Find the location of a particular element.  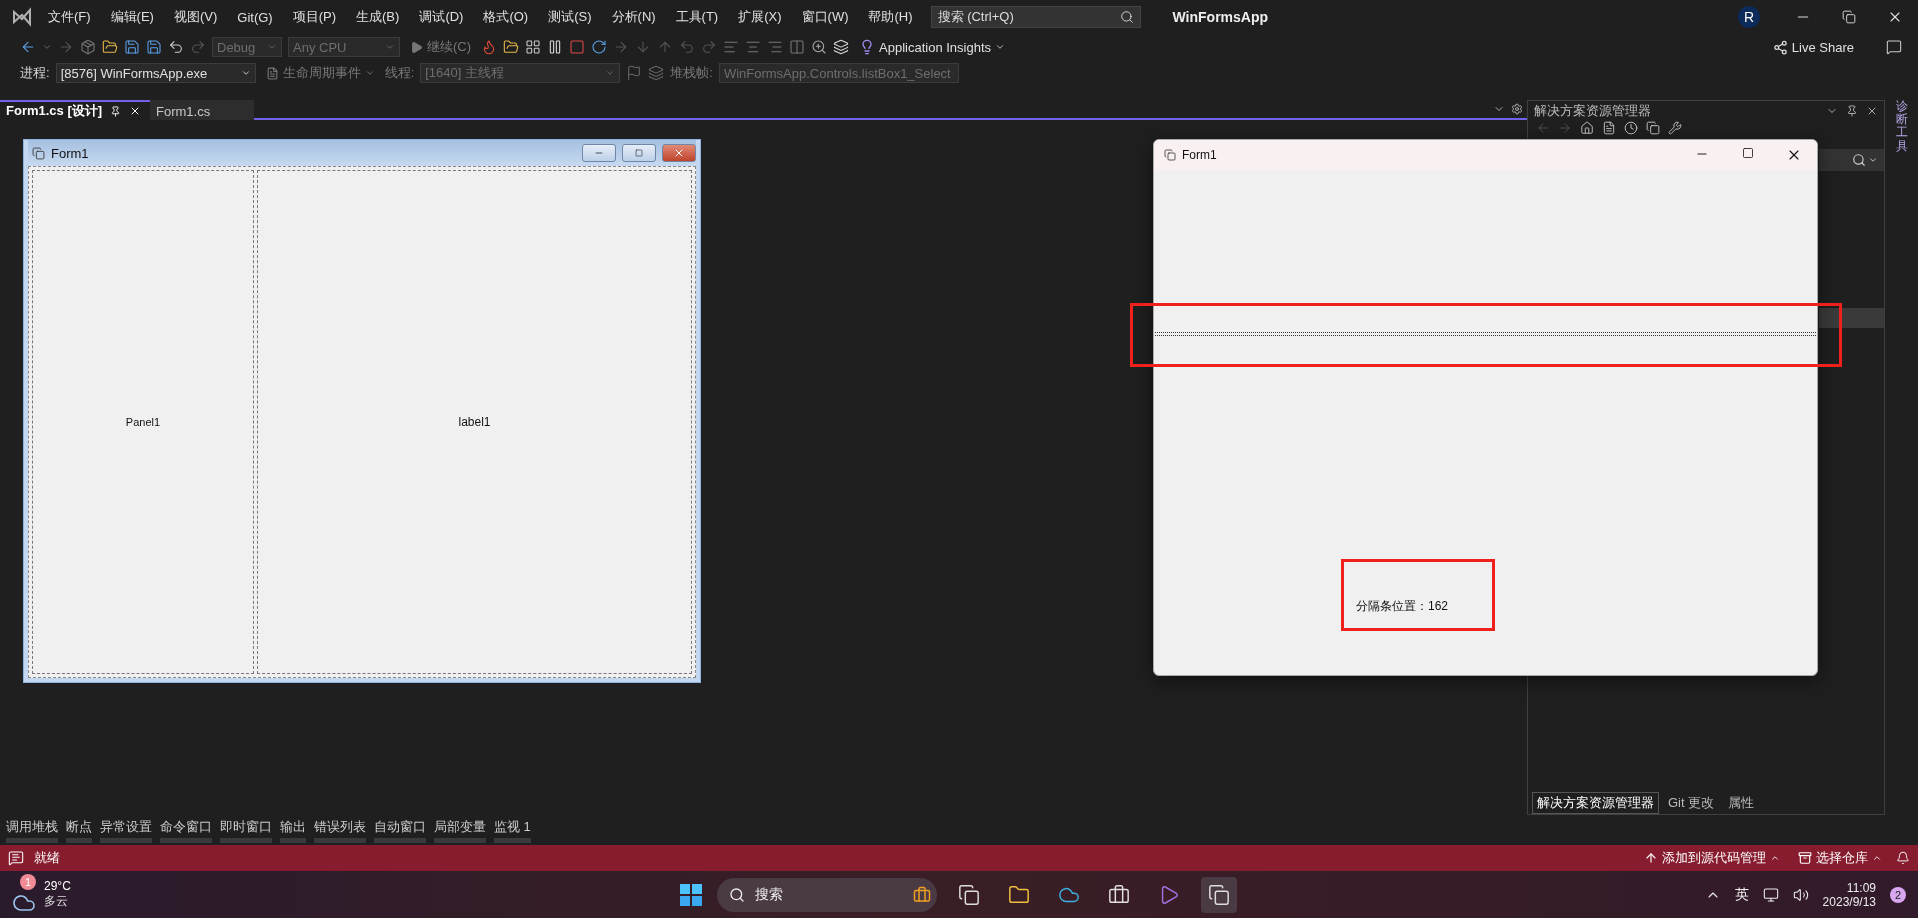

layers-icon is located at coordinates (841, 47).